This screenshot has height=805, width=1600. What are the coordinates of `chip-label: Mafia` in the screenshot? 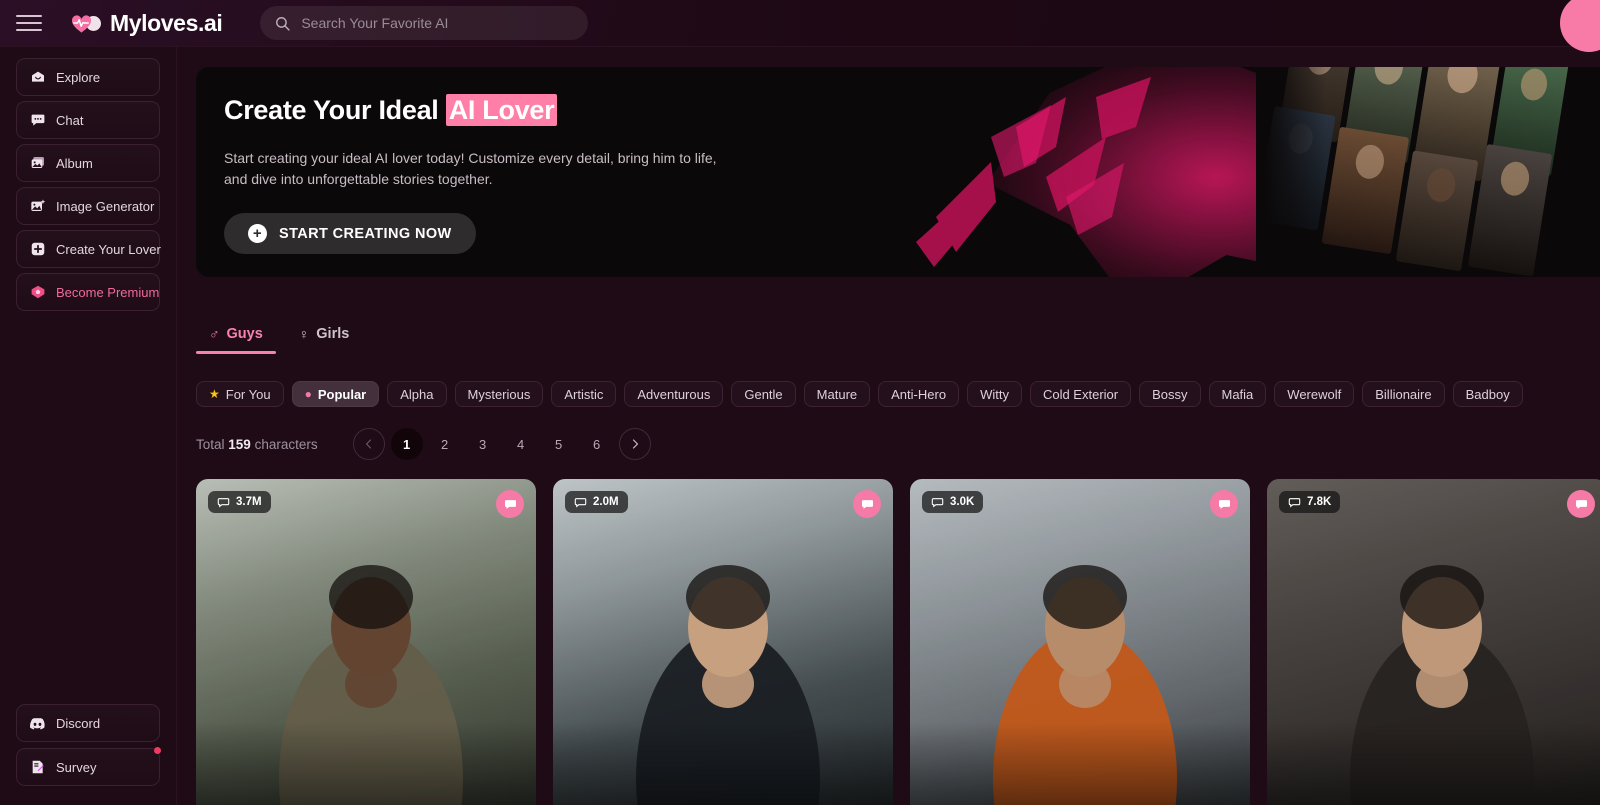 It's located at (1237, 394).